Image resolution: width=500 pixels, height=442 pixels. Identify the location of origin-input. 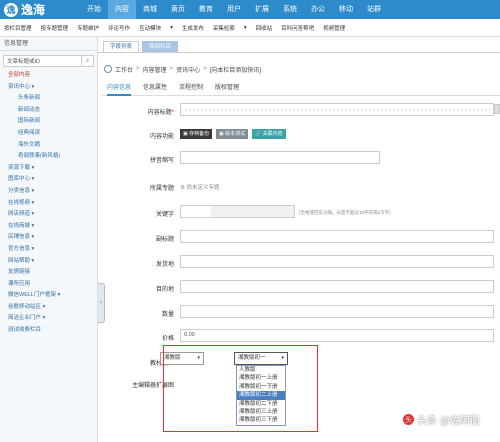
(337, 261).